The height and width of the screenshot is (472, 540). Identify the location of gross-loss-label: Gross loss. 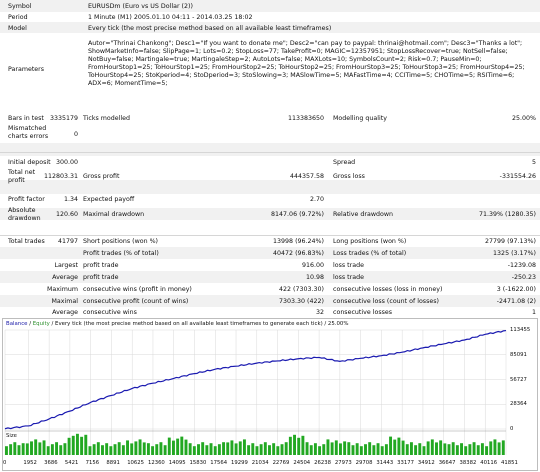
(349, 176).